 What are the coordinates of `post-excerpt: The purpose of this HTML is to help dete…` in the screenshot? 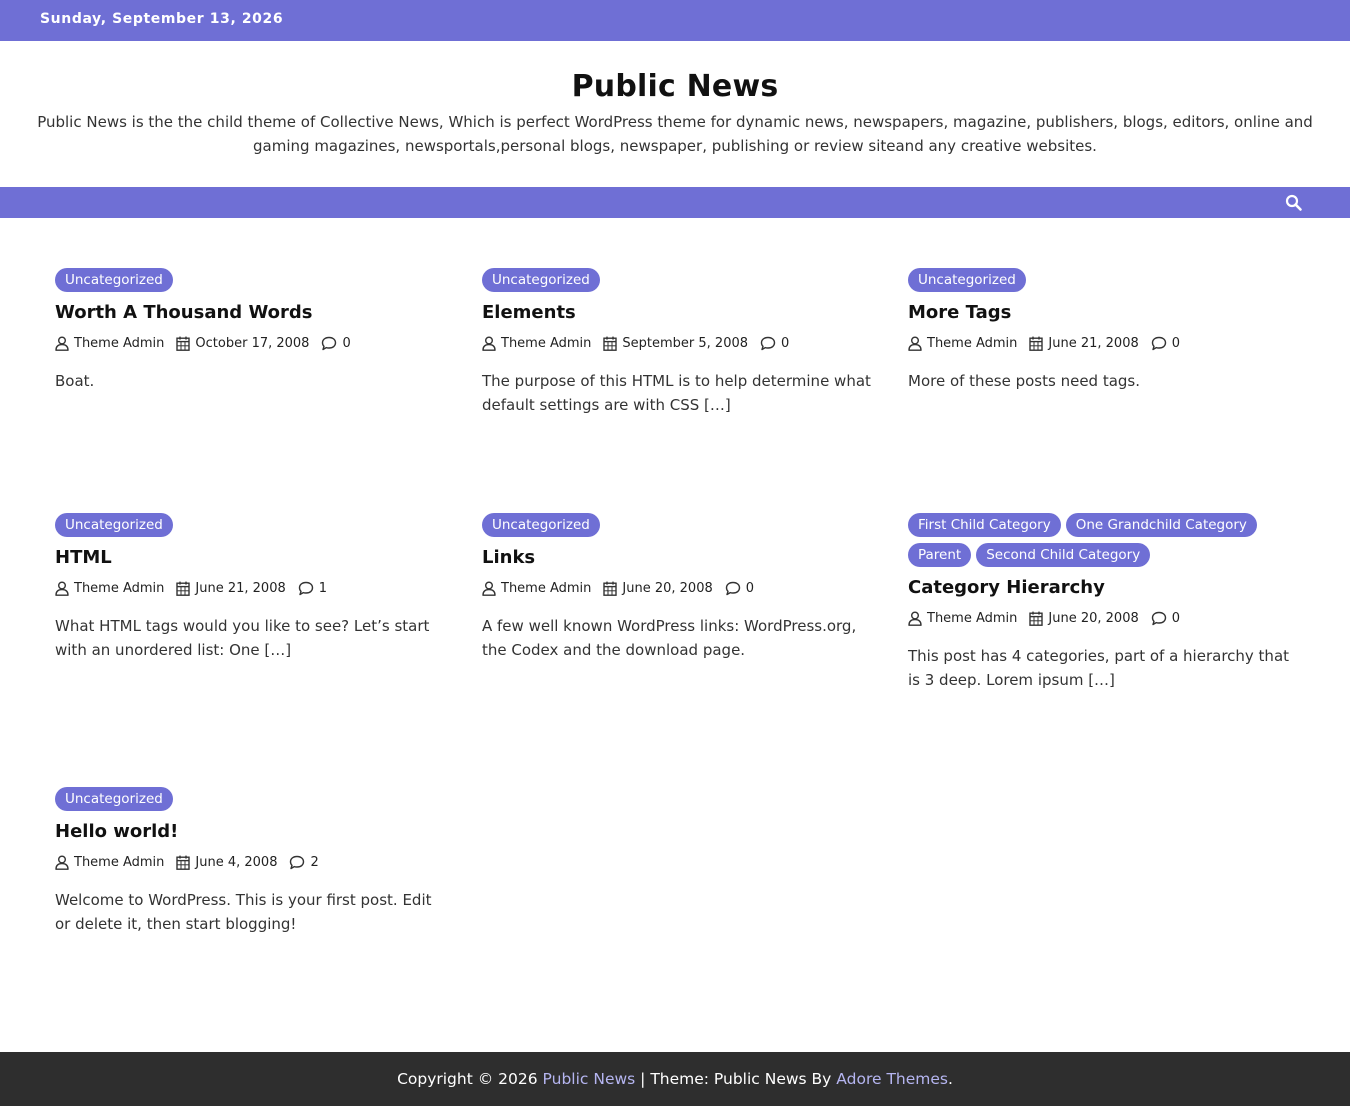 It's located at (676, 393).